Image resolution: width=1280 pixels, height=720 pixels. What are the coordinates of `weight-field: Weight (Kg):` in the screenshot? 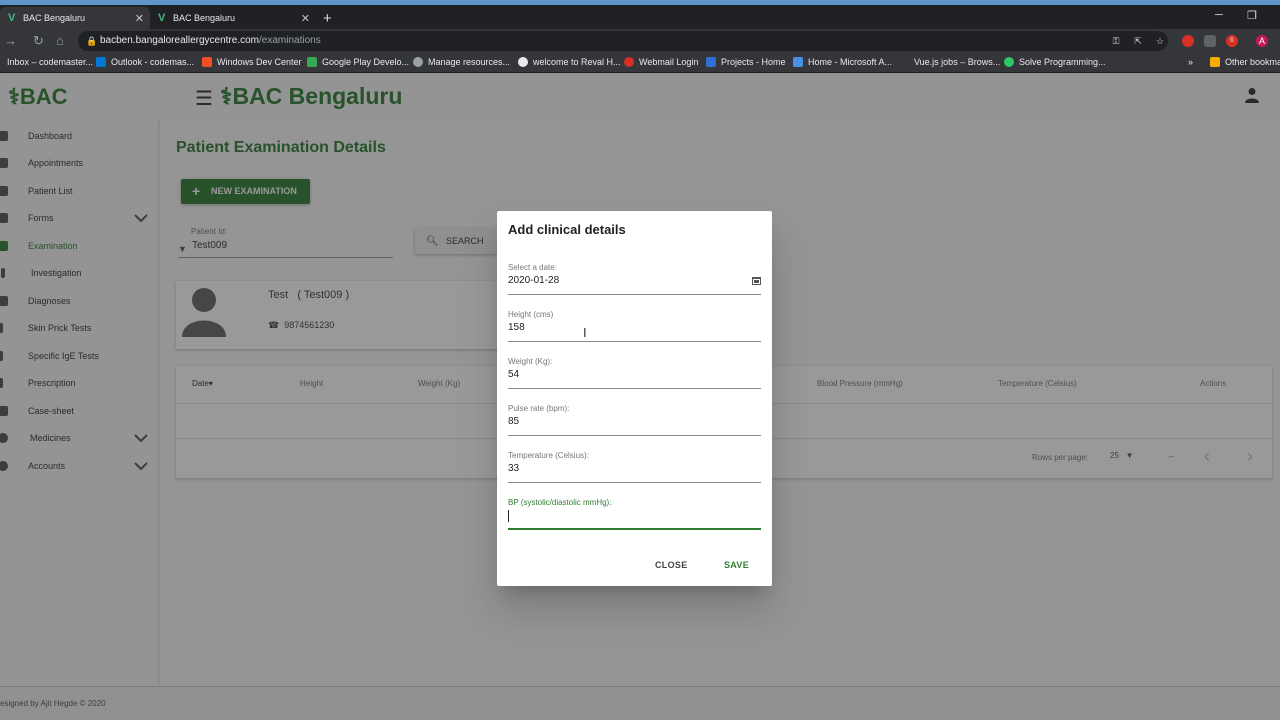 It's located at (634, 373).